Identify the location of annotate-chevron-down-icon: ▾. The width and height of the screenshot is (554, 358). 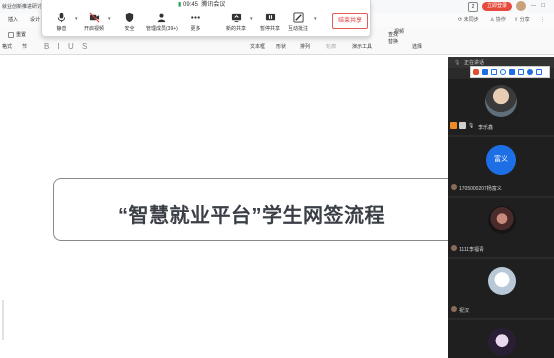
(315, 19).